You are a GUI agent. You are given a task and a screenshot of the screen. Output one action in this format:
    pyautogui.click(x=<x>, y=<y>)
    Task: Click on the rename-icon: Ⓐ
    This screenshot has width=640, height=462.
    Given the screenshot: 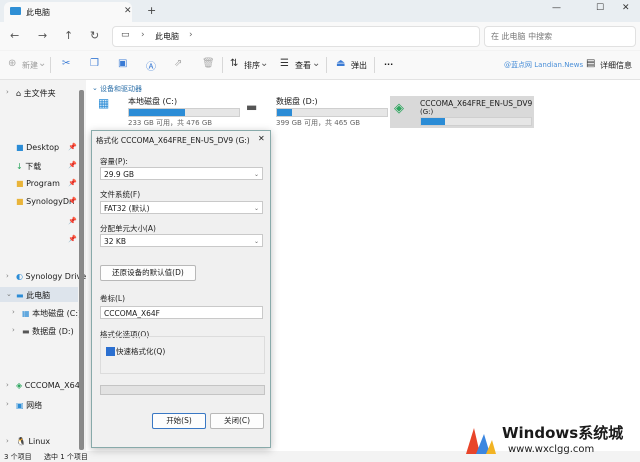 What is the action you would take?
    pyautogui.click(x=151, y=65)
    